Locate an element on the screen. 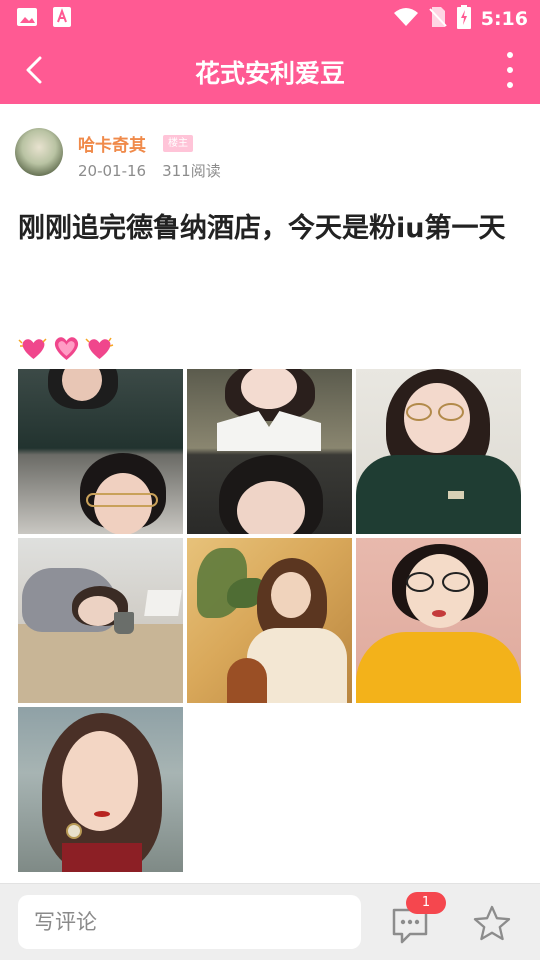 This screenshot has height=960, width=540. no-sim-icon is located at coordinates (438, 19).